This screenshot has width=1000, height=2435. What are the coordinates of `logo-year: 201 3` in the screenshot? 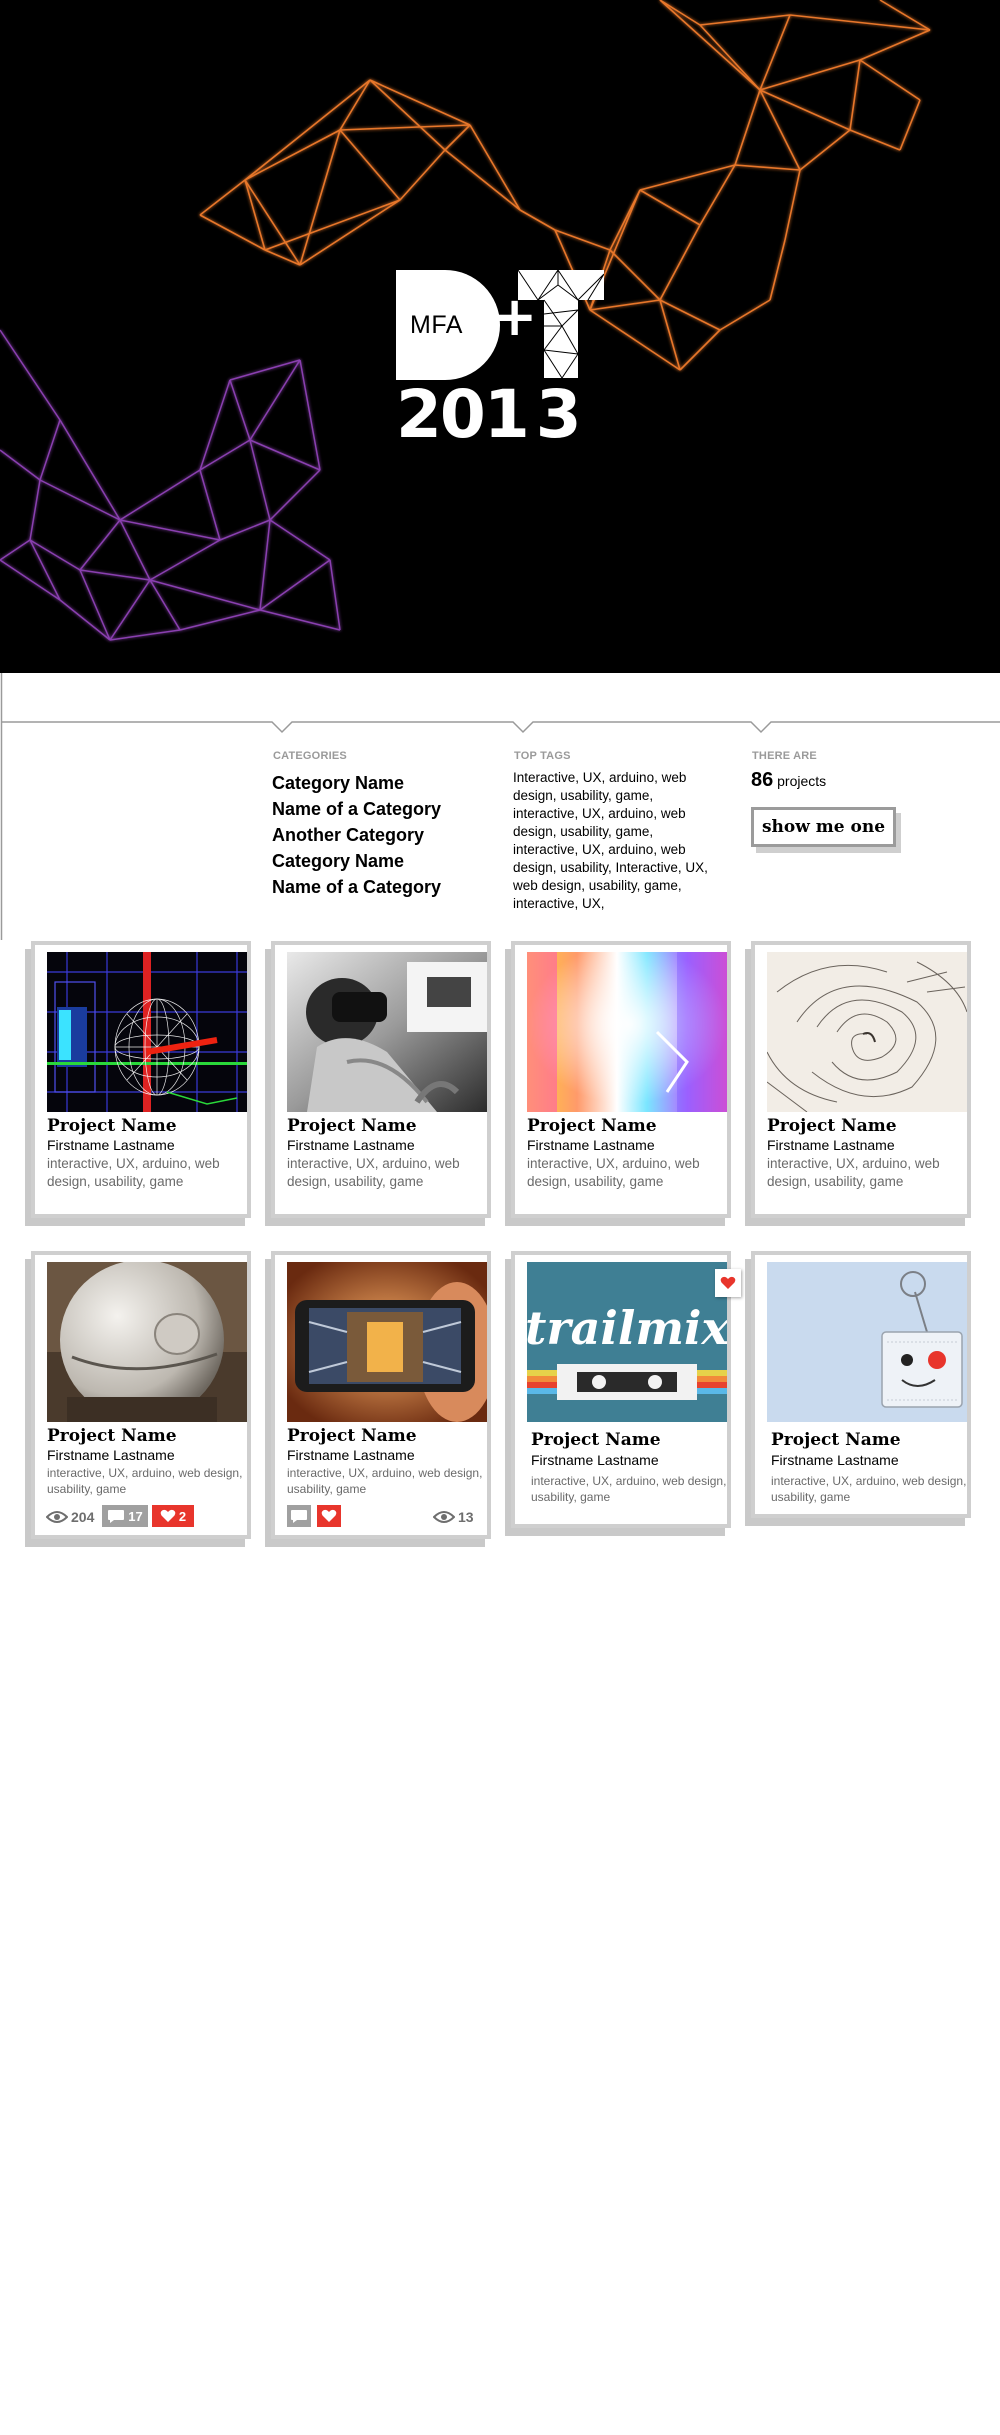 It's located at (489, 415).